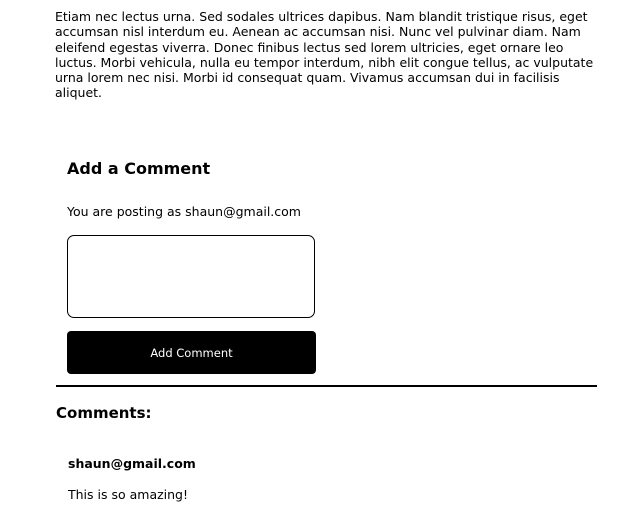 The width and height of the screenshot is (632, 515). I want to click on comment-author: shaun@gmail.com, so click(132, 463).